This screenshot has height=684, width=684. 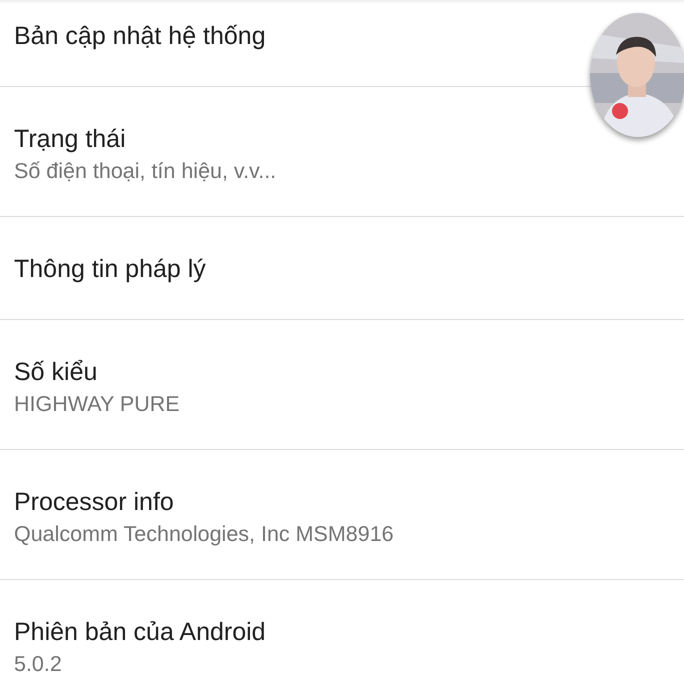 What do you see at coordinates (204, 534) in the screenshot?
I see `item-summary: Qualcomm Technologies, Inc MSM8916` at bounding box center [204, 534].